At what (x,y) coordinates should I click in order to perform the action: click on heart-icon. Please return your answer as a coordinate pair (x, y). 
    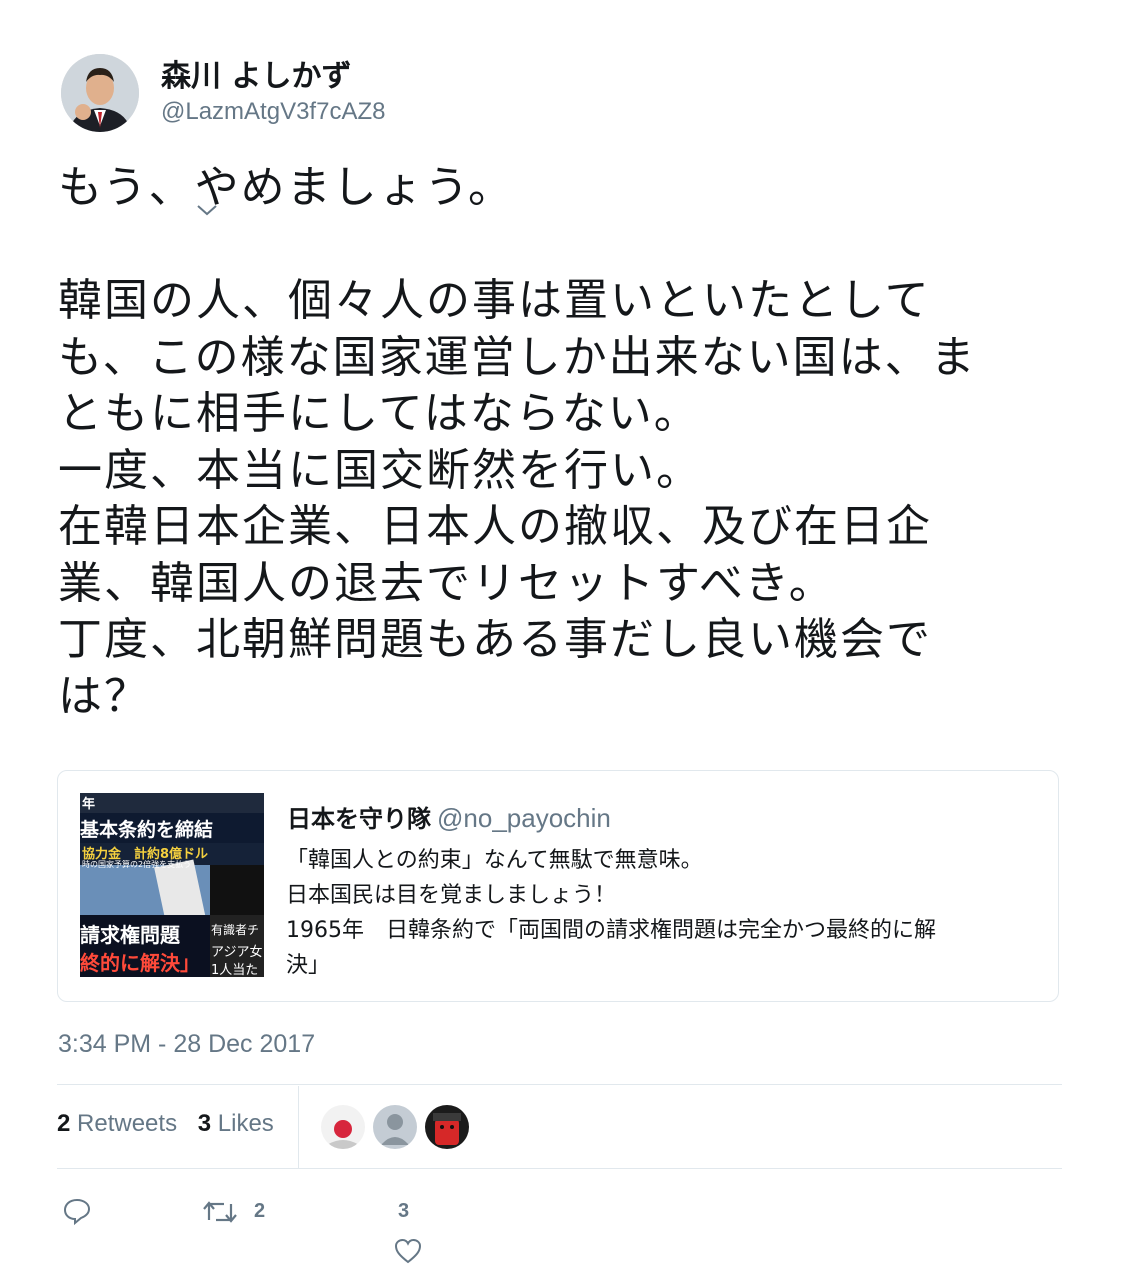
    Looking at the image, I should click on (408, 1251).